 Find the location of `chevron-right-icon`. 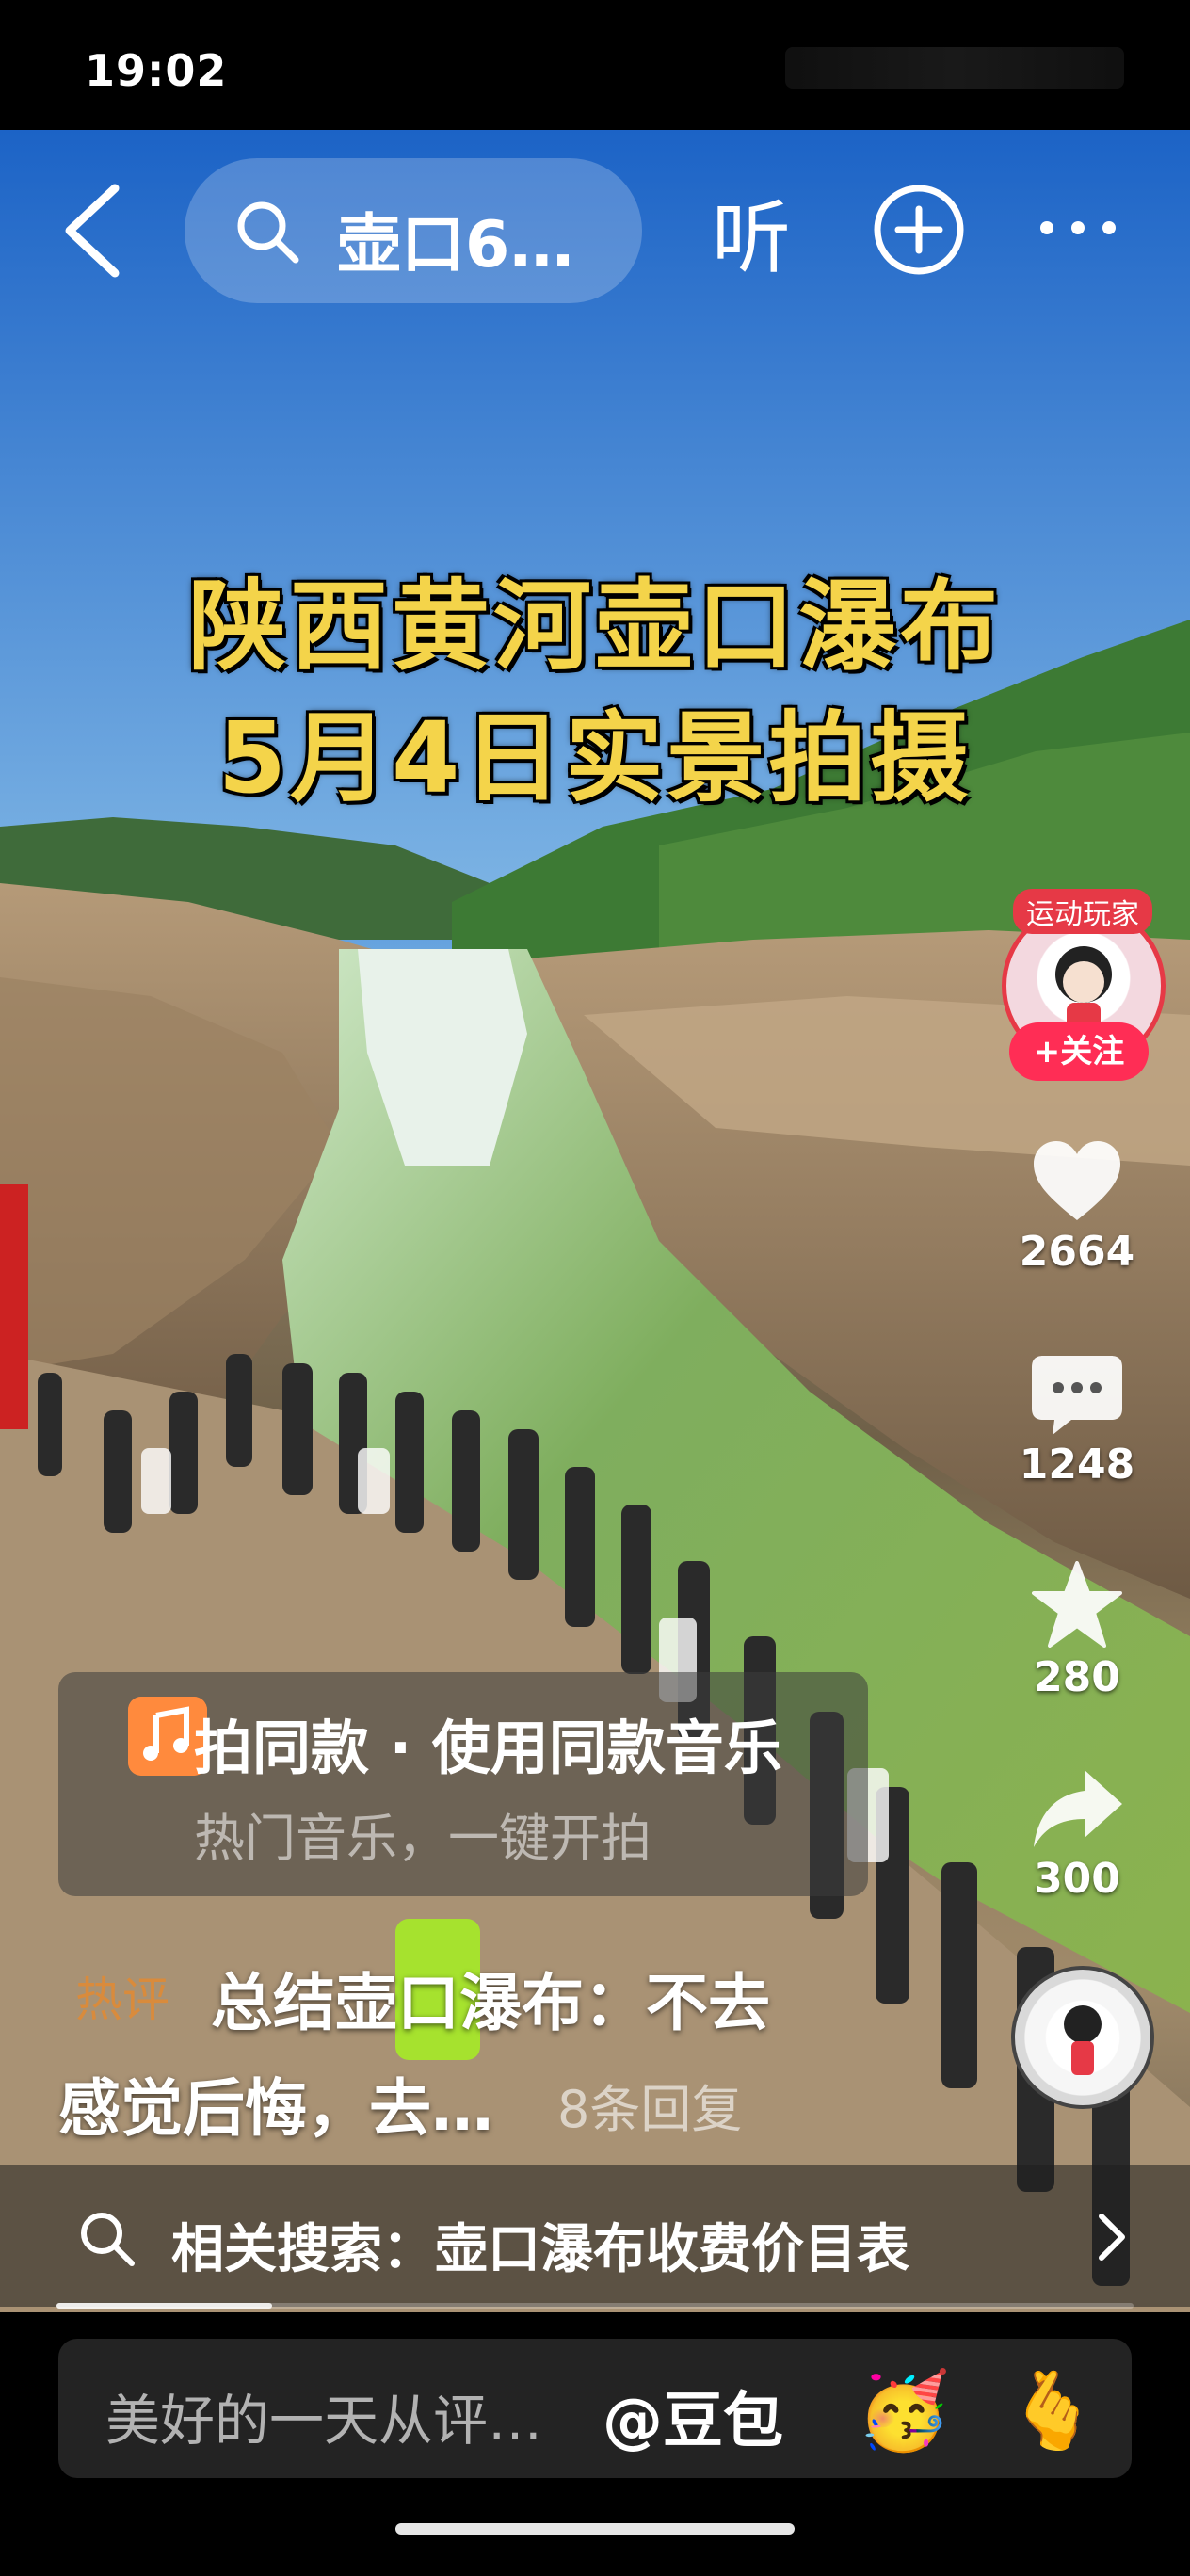

chevron-right-icon is located at coordinates (1112, 2237).